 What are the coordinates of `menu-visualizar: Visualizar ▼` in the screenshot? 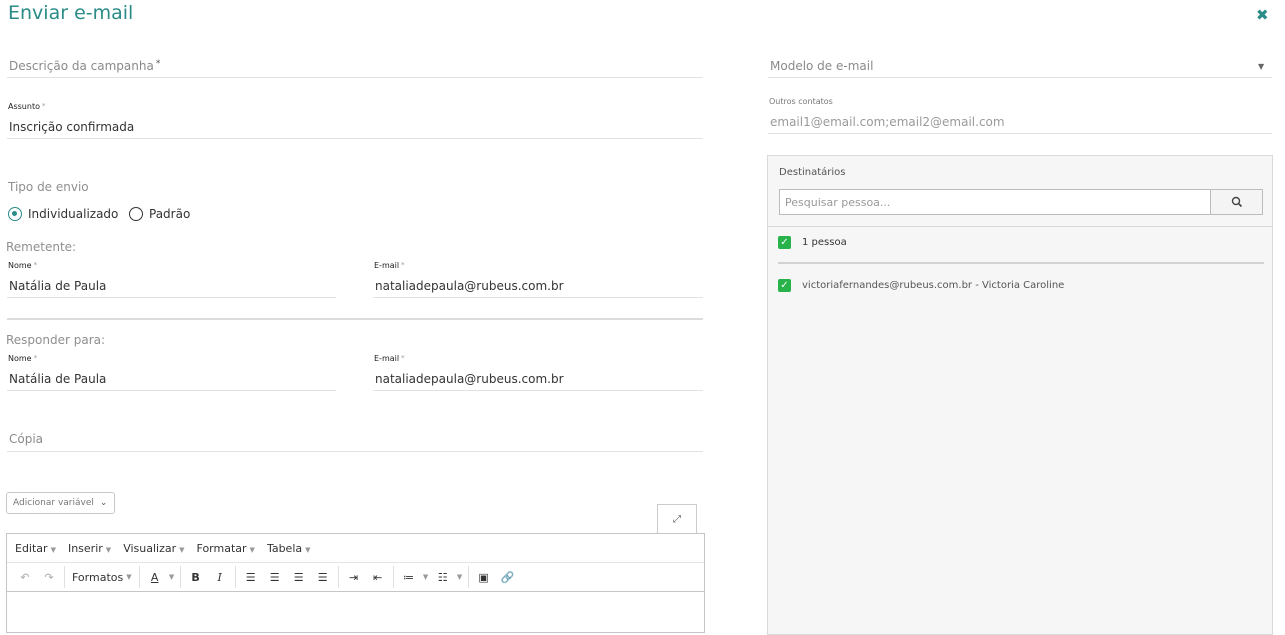 It's located at (153, 548).